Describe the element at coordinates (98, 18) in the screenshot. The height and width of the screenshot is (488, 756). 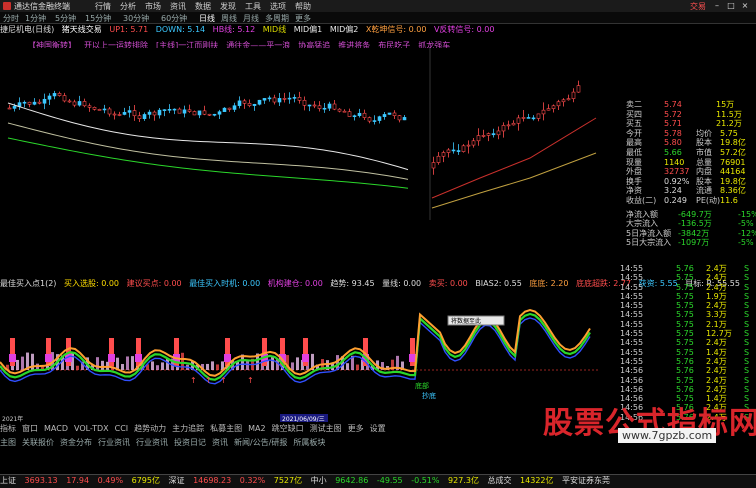
I see `period-tab: 15分钟` at that location.